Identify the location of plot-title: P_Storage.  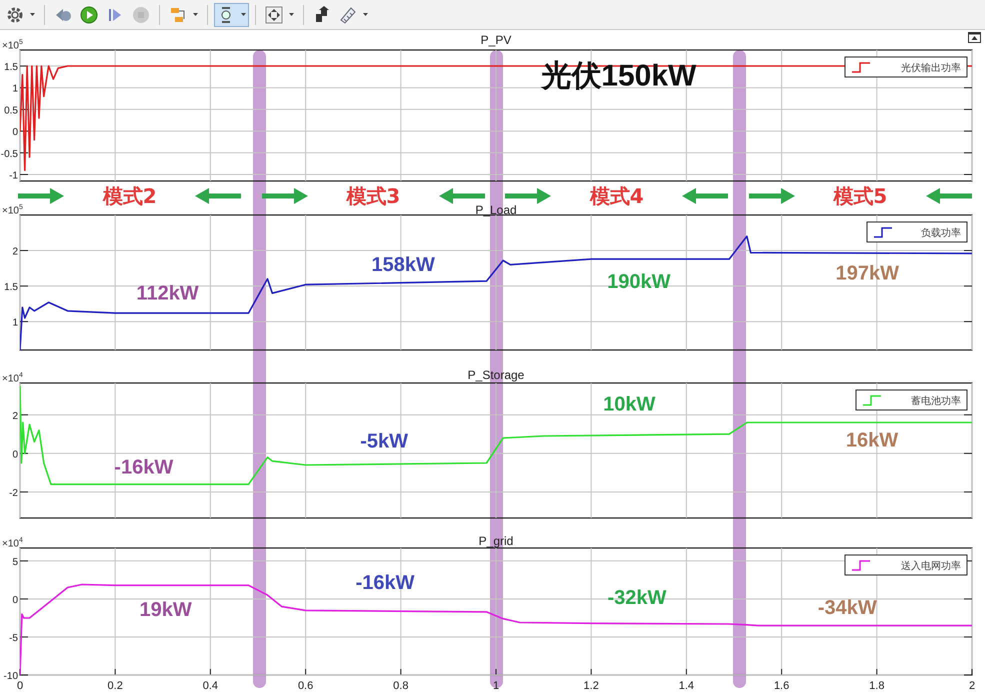
(496, 375).